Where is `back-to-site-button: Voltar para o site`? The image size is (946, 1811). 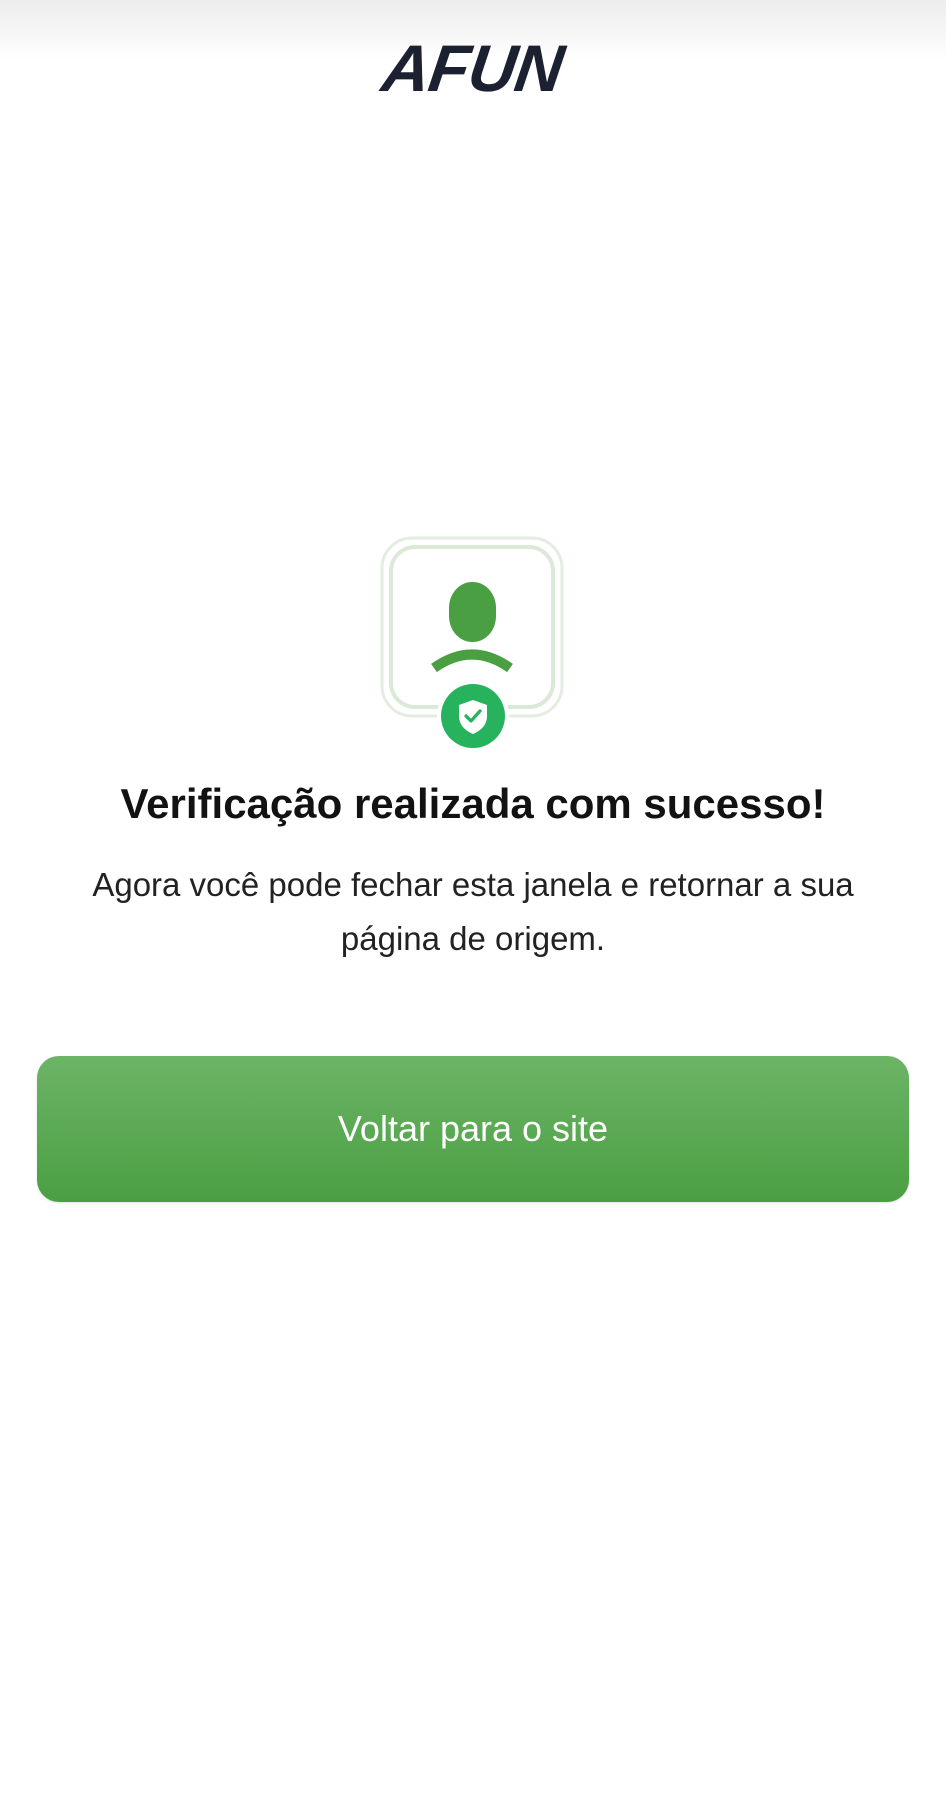 back-to-site-button: Voltar para o site is located at coordinates (473, 1129).